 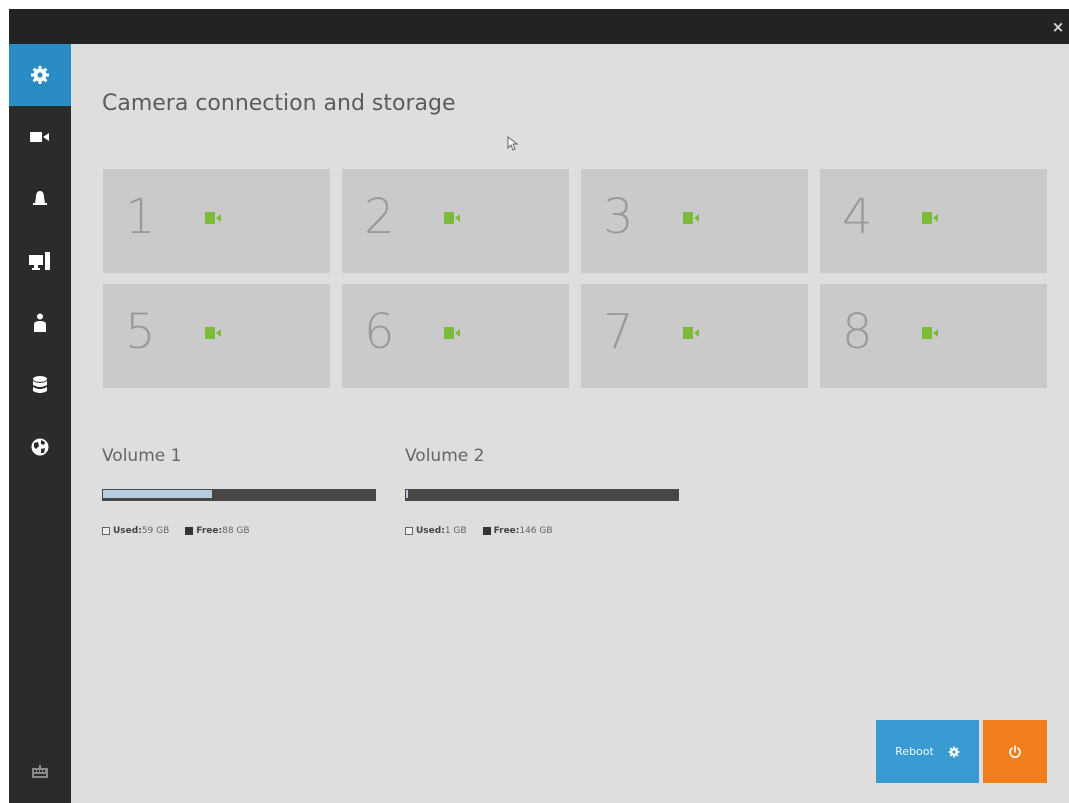 I want to click on volume-2-legend: Used: 1 GB Free: 146 GB, so click(x=479, y=531).